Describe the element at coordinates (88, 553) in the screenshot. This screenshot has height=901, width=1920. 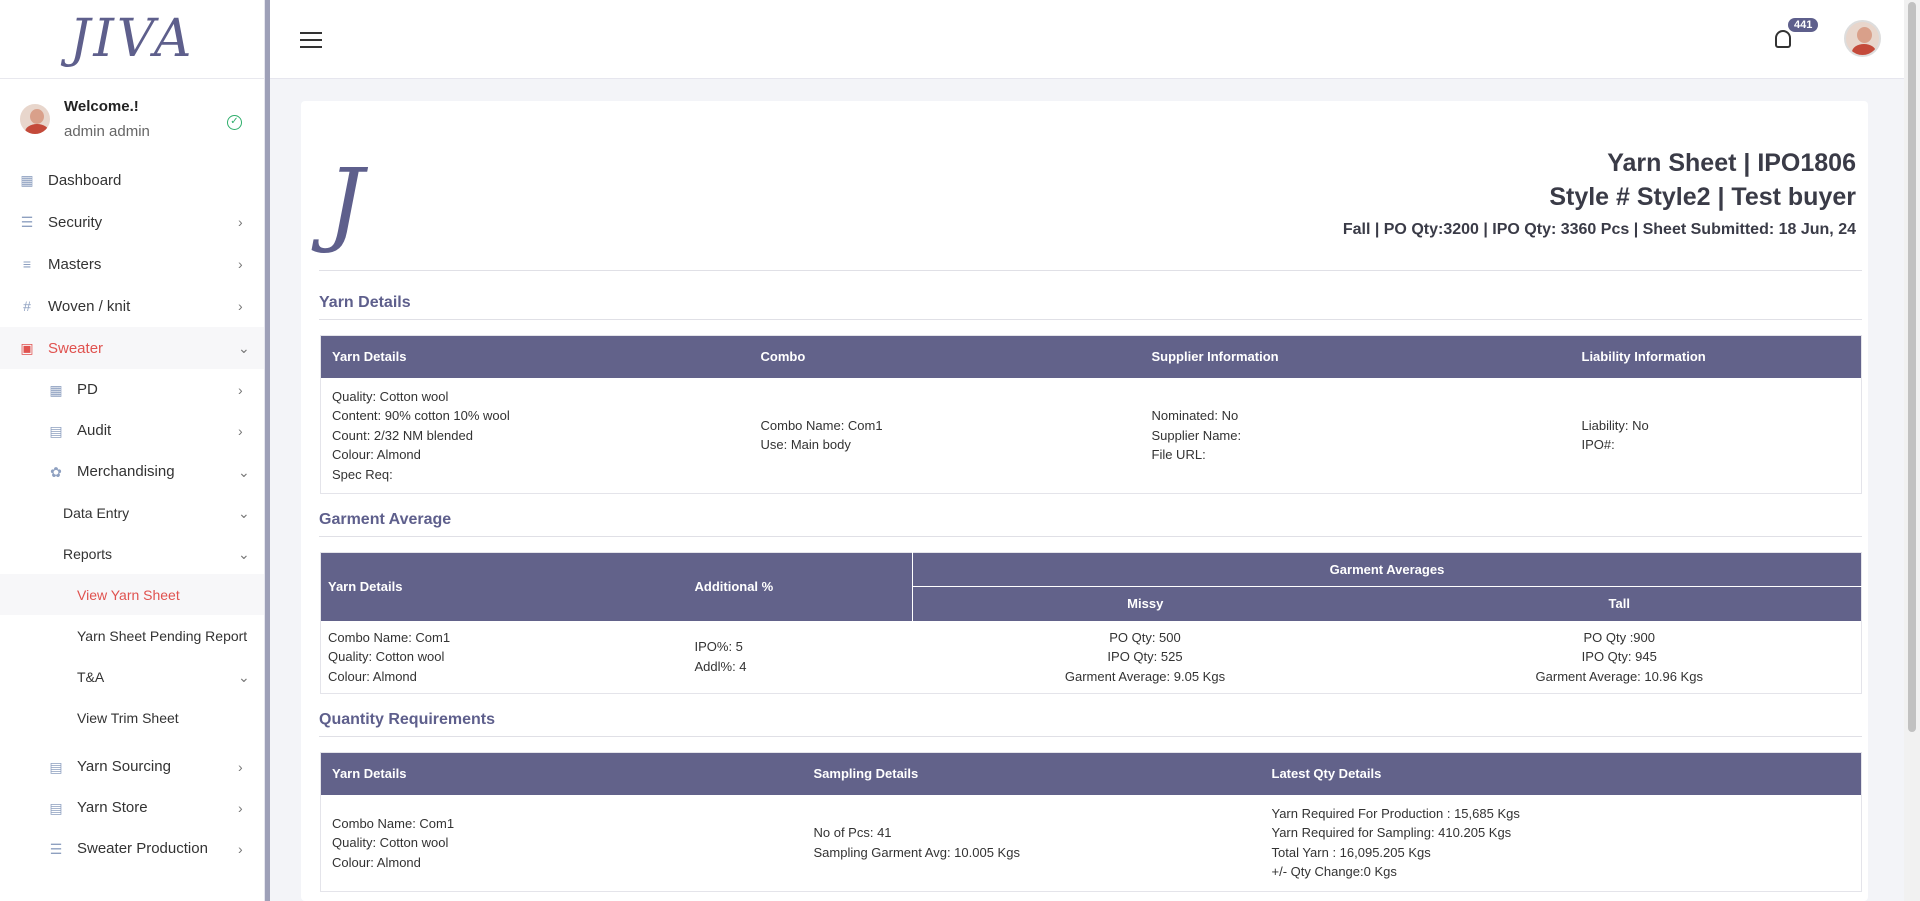
I see `sidebar-item-label: Reports` at that location.